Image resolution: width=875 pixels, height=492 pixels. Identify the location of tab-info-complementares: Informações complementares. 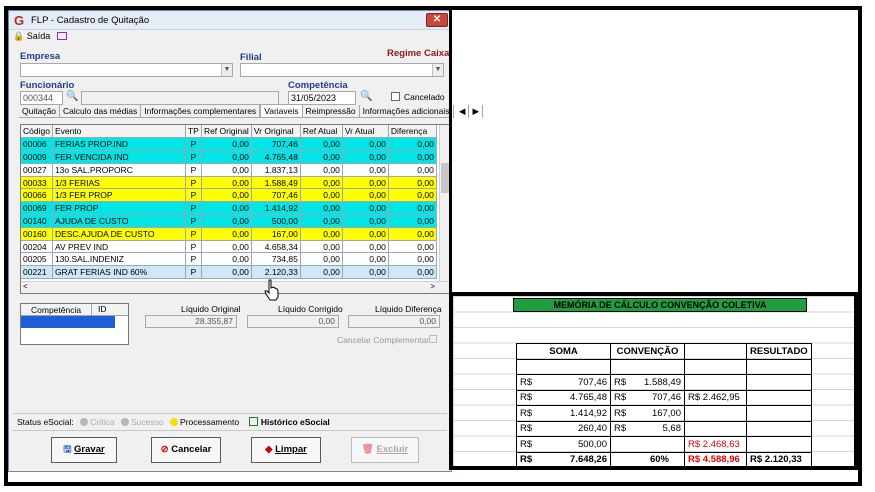
(201, 111).